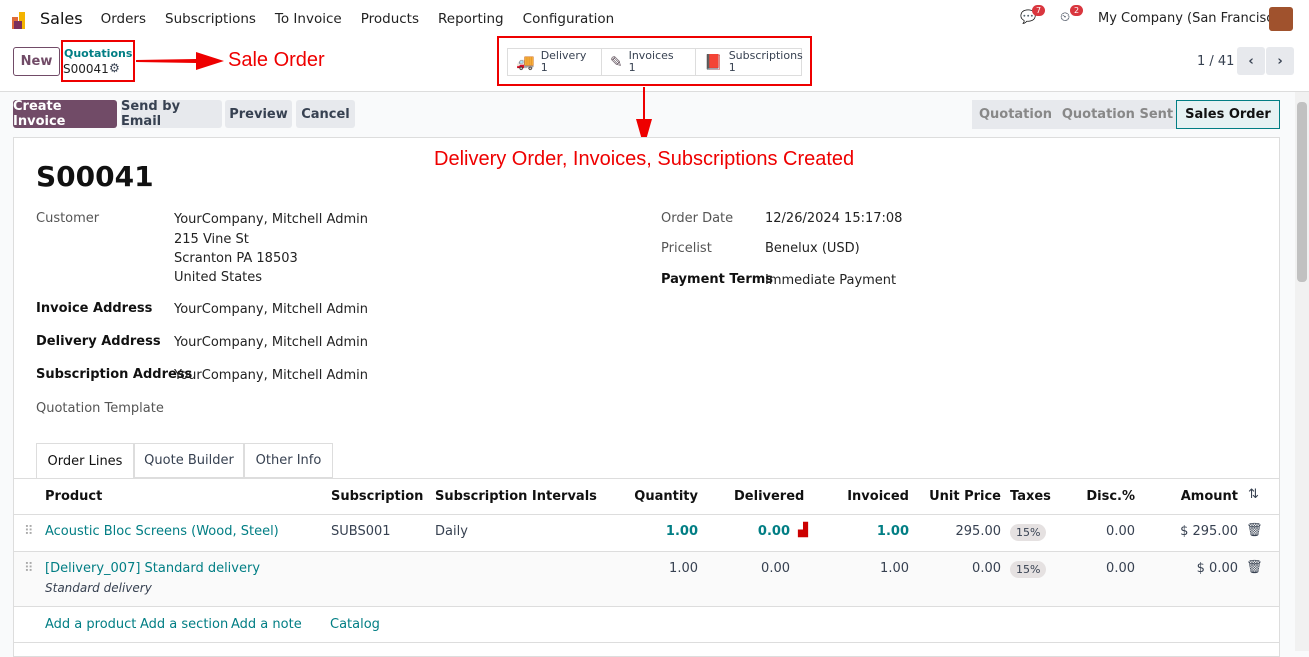  Describe the element at coordinates (569, 19) in the screenshot. I see `menu-configuration: Configuration` at that location.